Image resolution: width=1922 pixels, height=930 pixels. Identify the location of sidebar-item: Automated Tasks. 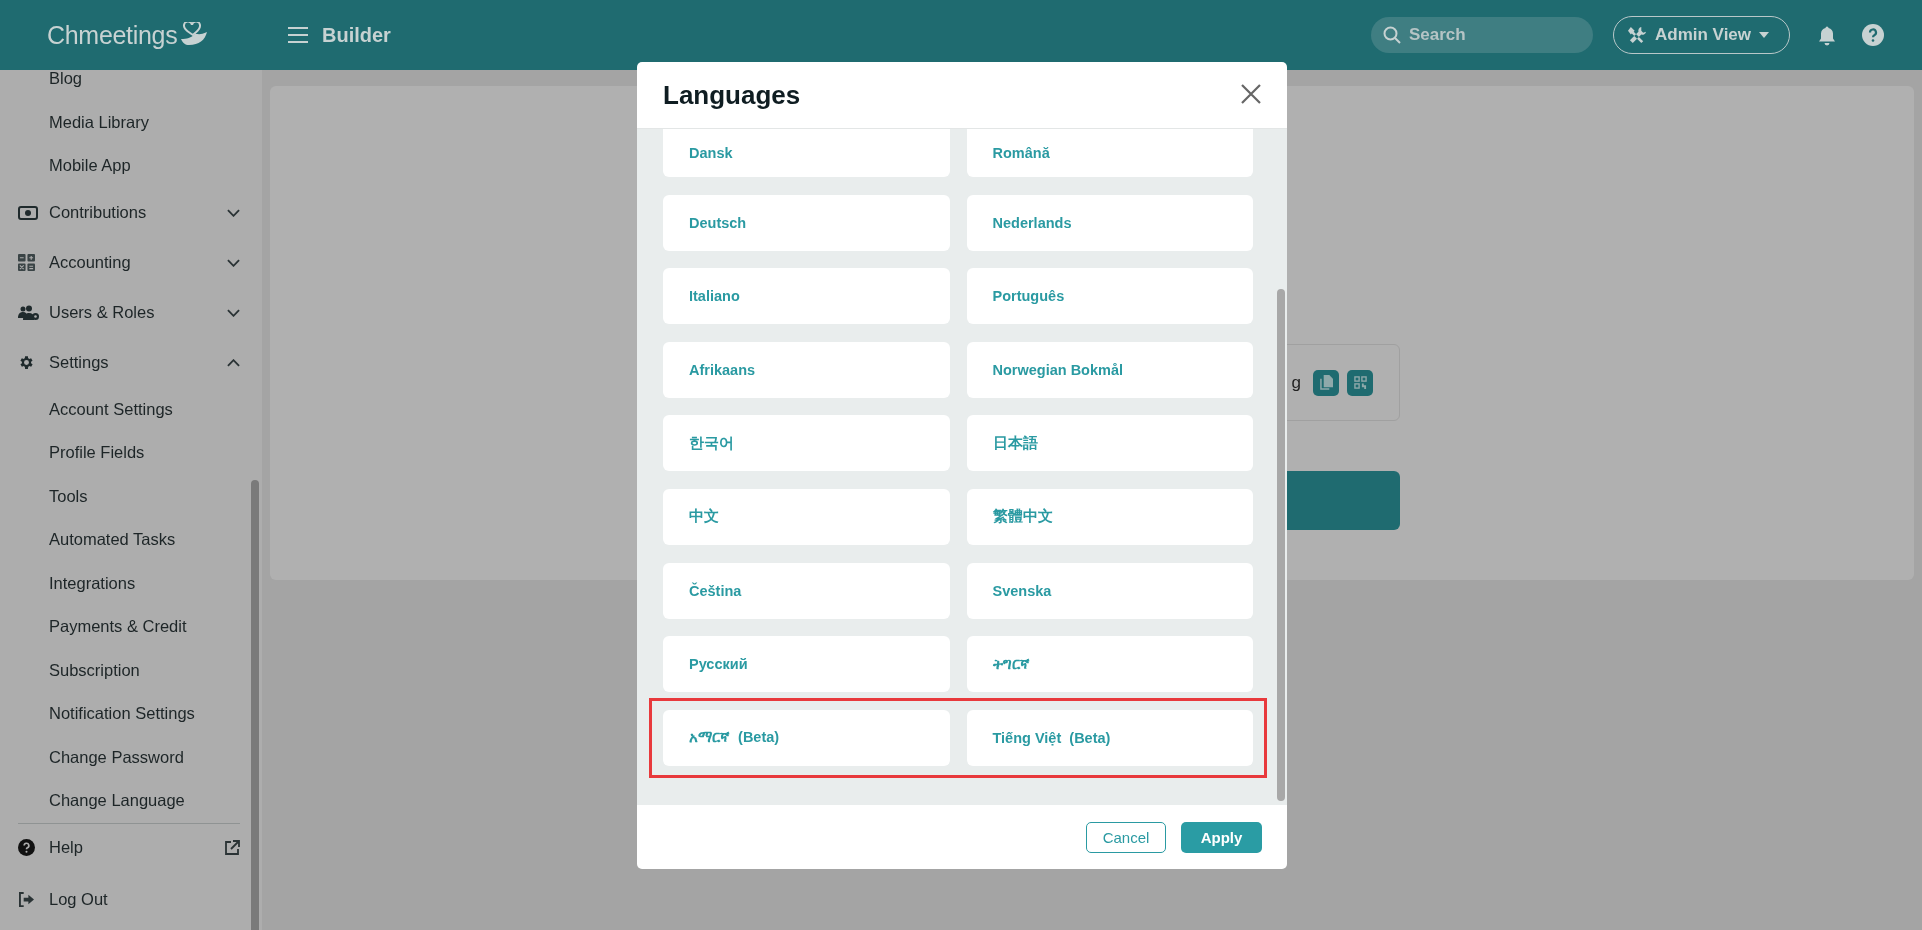
(131, 540).